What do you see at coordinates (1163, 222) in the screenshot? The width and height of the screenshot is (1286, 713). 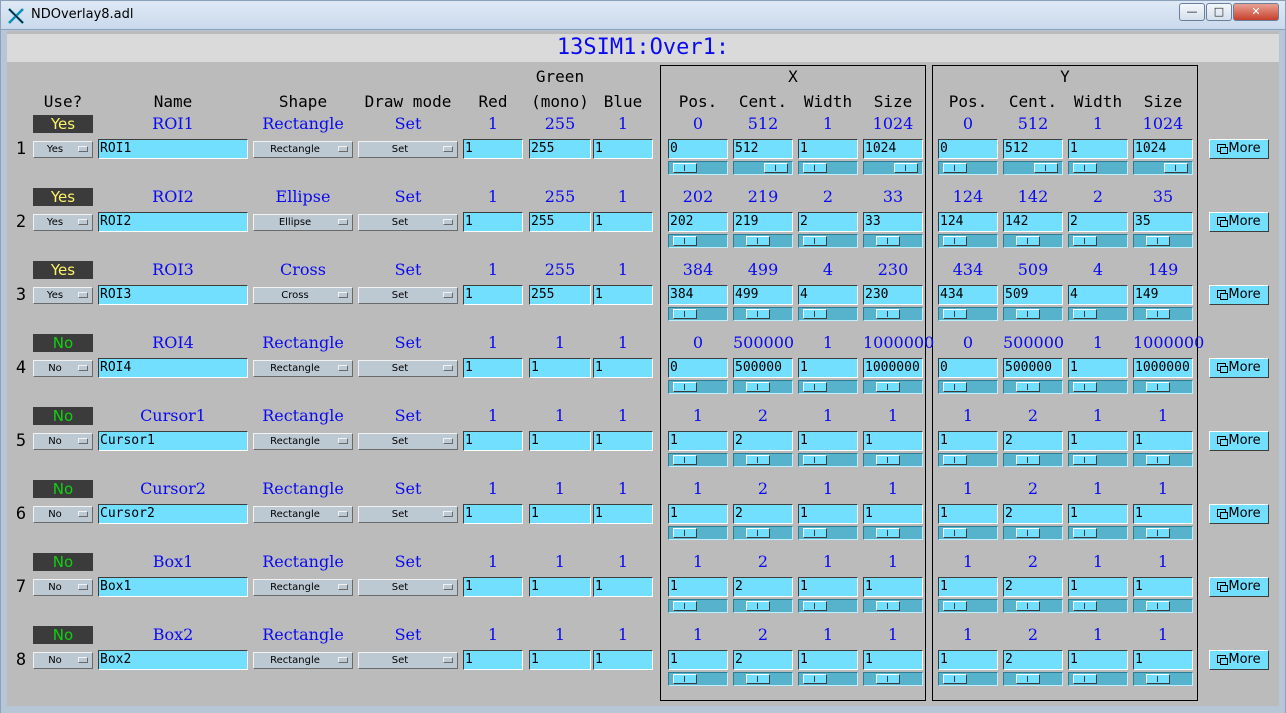 I see `y-size-input: 35` at bounding box center [1163, 222].